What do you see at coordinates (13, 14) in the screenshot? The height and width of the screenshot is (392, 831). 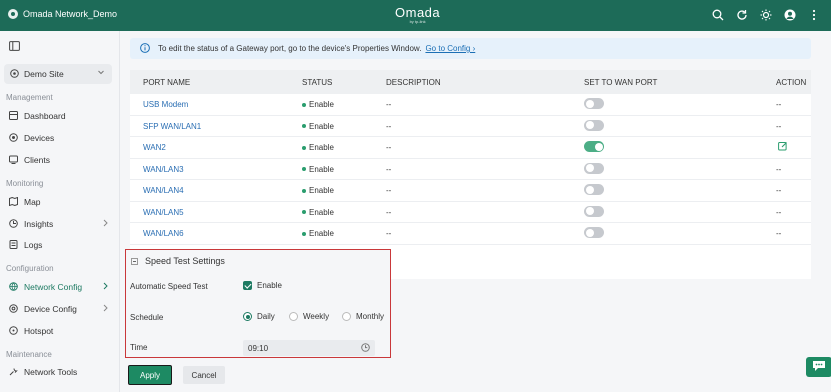 I see `omada-logo-icon` at bounding box center [13, 14].